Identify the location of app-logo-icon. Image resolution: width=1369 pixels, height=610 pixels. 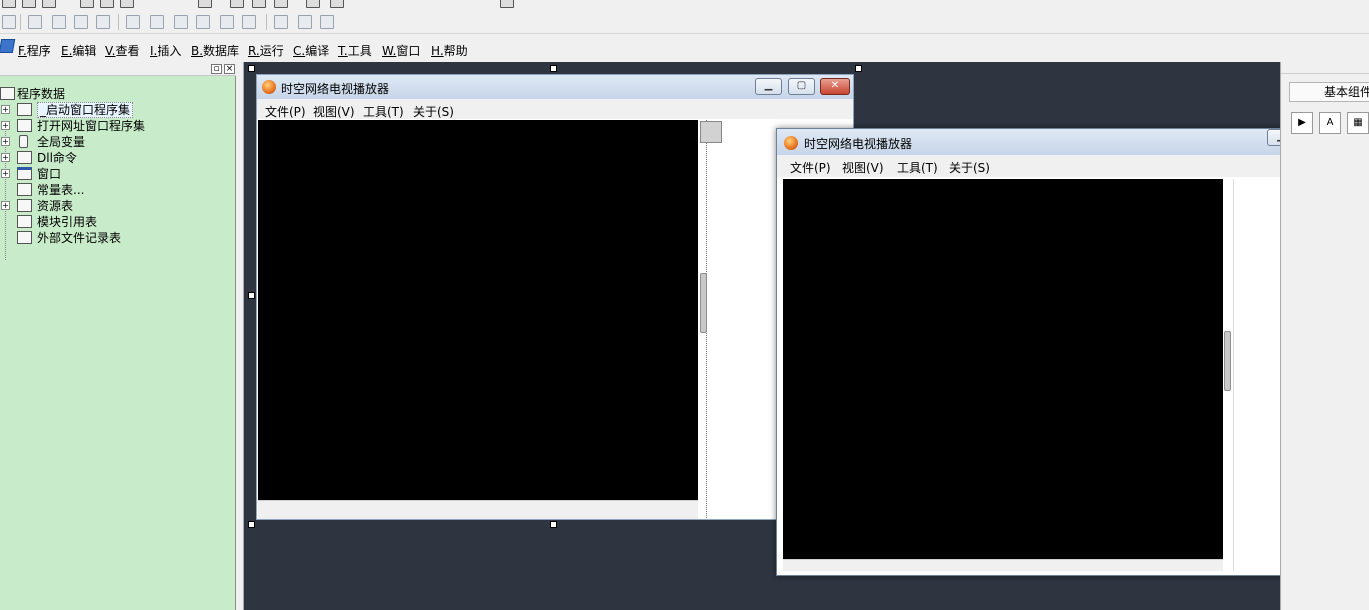
(8, 46).